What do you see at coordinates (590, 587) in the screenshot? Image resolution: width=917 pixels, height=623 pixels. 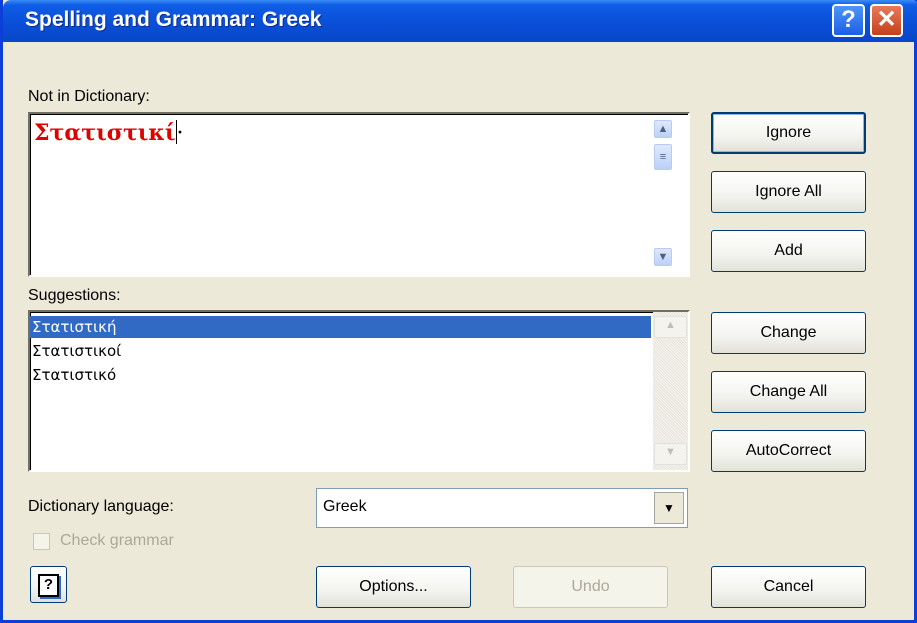 I see `undo-button: Undo` at bounding box center [590, 587].